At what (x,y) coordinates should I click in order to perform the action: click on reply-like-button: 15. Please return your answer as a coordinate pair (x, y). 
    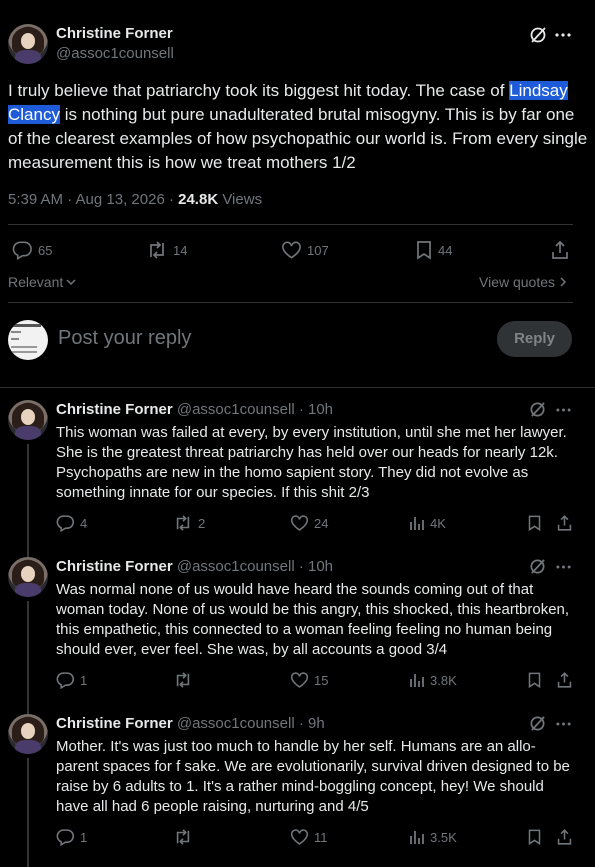
    Looking at the image, I should click on (309, 680).